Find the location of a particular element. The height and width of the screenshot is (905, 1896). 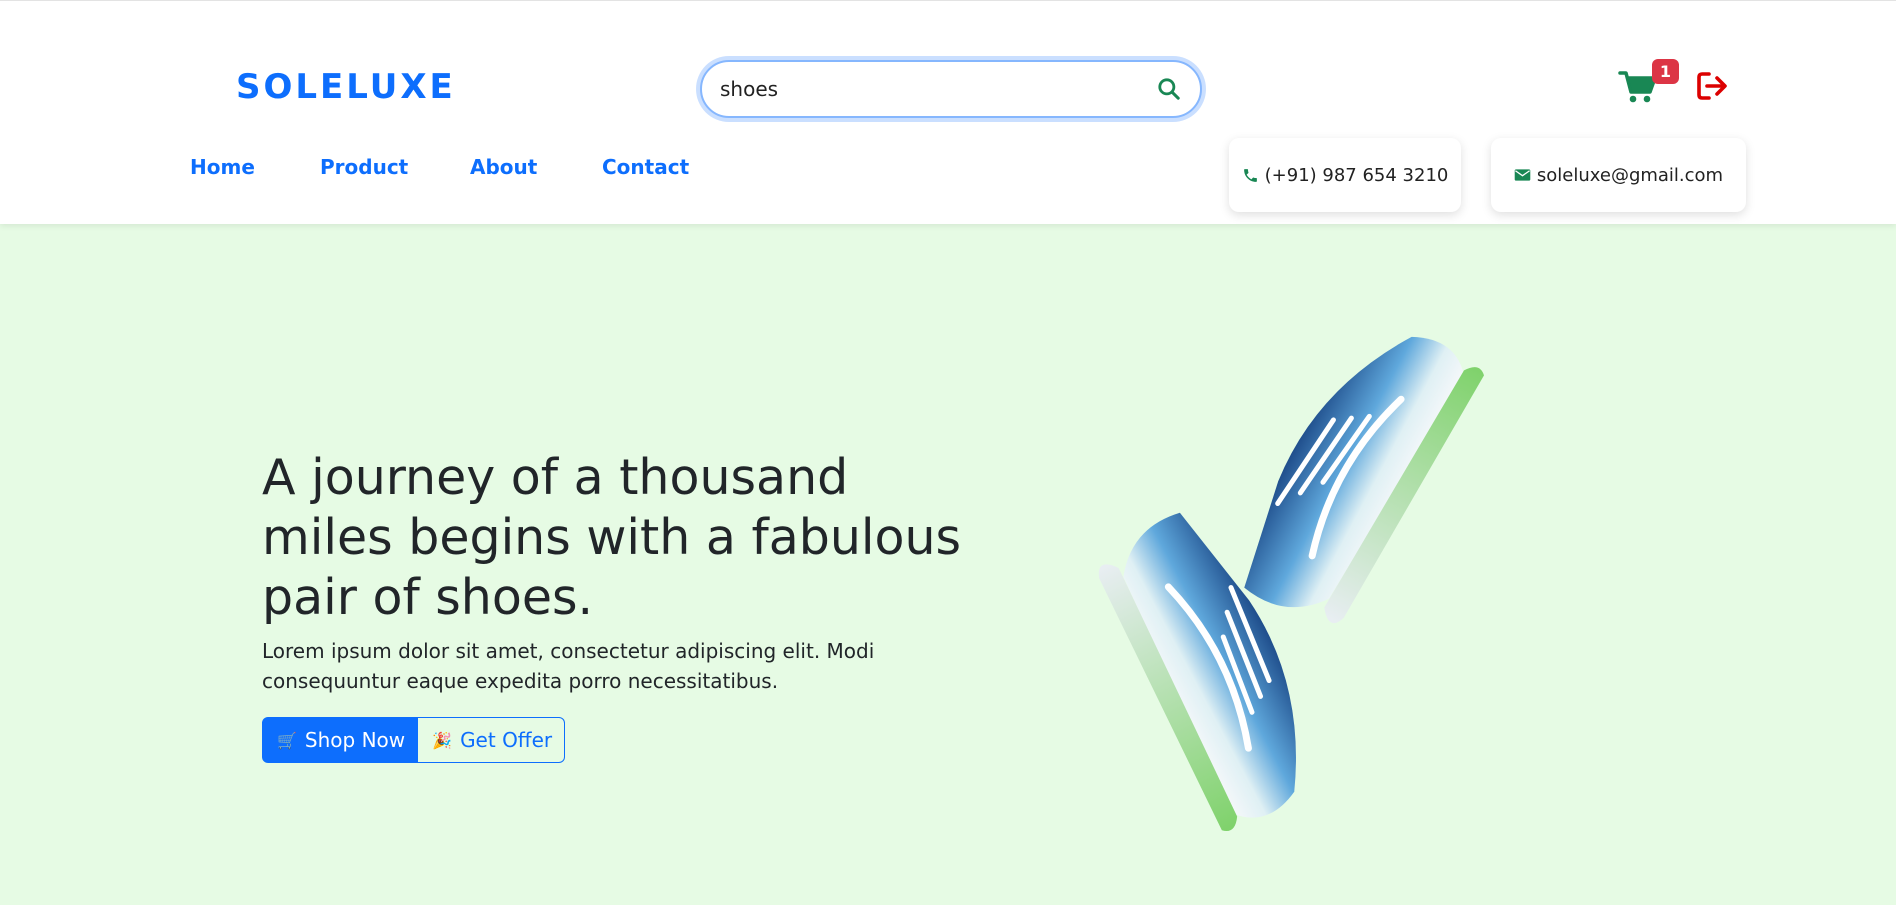

search-icon is located at coordinates (1169, 89).